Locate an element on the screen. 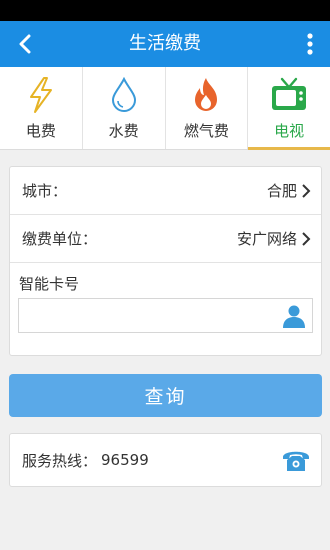 The height and width of the screenshot is (550, 330). nav-bar: 生活缴费 is located at coordinates (165, 44).